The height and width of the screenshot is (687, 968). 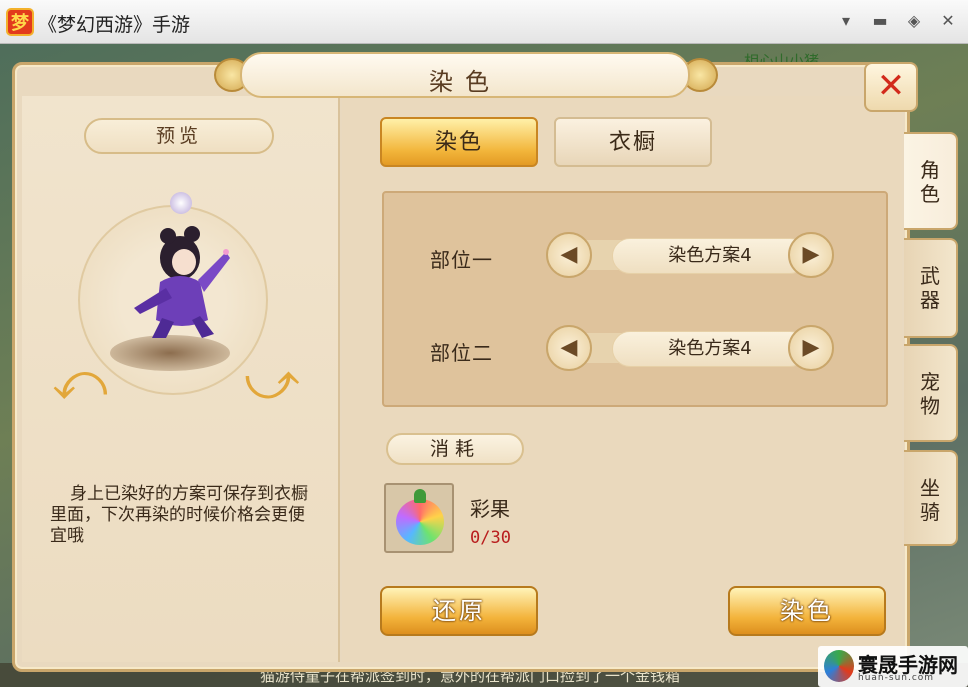 I want to click on side-tab-weapon: 武器, so click(x=931, y=288).